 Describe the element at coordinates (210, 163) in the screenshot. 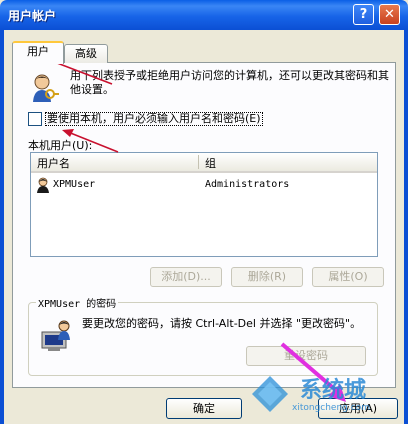

I see `column-header-group: 组` at that location.